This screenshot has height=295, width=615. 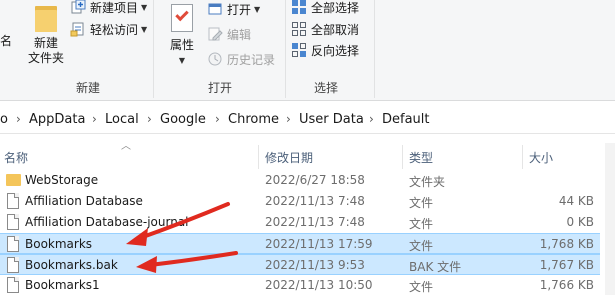 I want to click on file-row-selected: Bookmarks 2022/11/13 17:59 文件 1,768 KB, so click(x=300, y=243).